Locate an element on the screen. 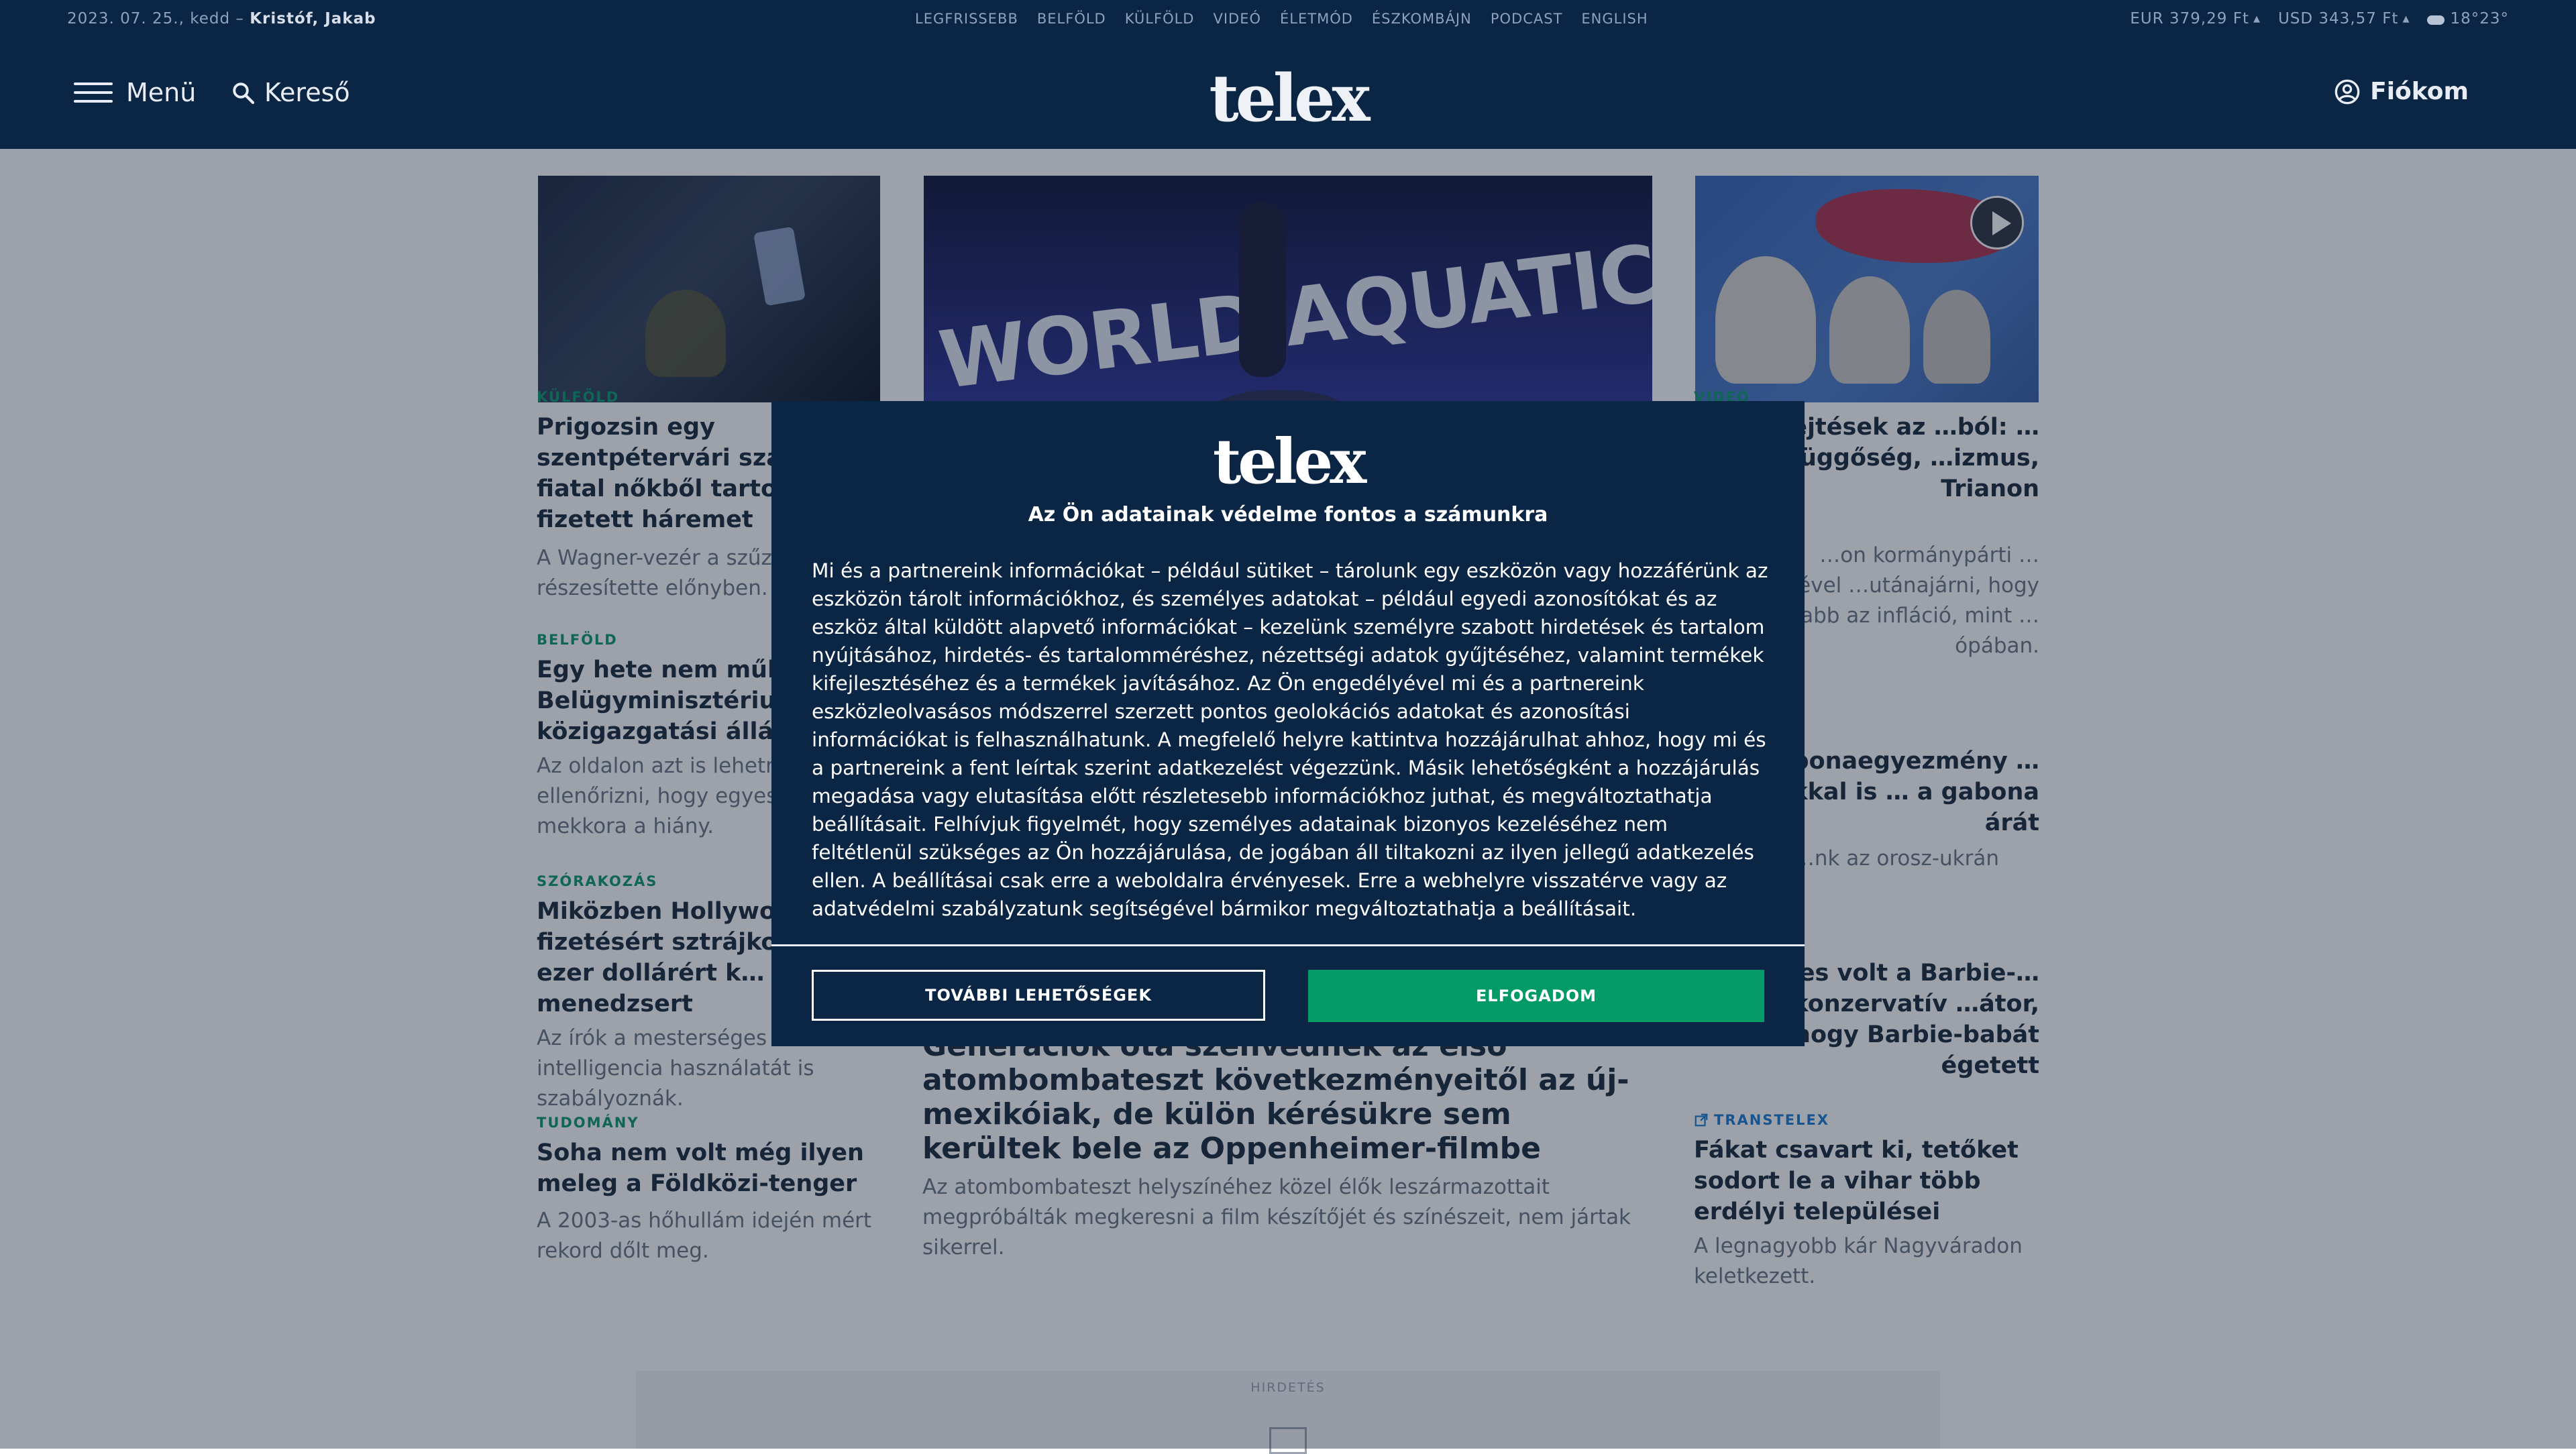  eur-rate-text: EUR 379,29 Ft is located at coordinates (2189, 18).